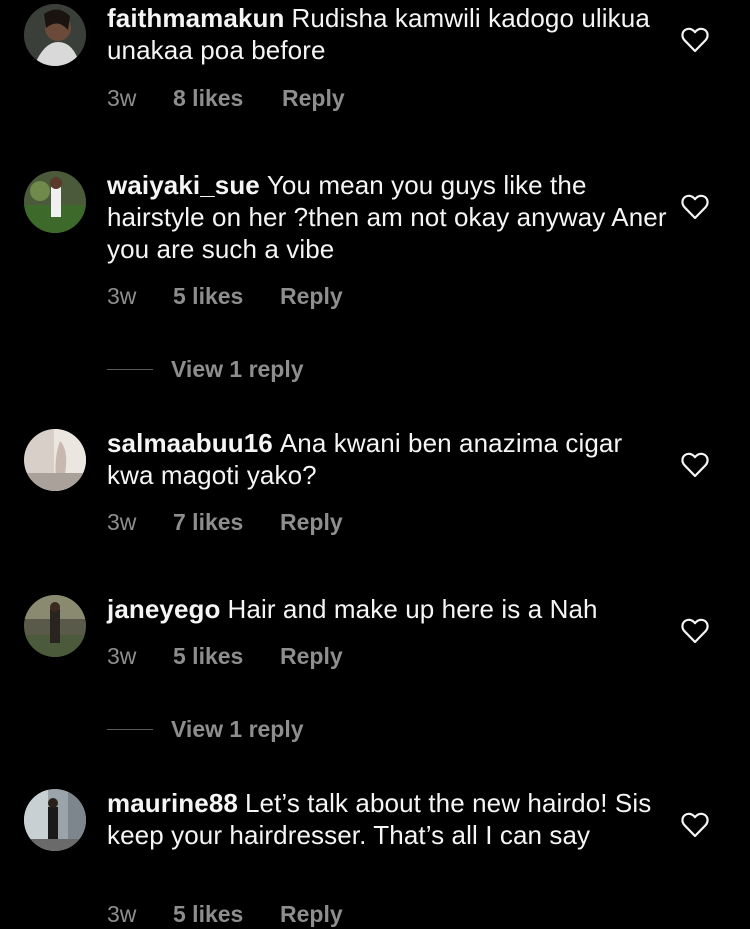 Image resolution: width=750 pixels, height=929 pixels. I want to click on comment-body: Hair and make up here is a Nah, so click(412, 609).